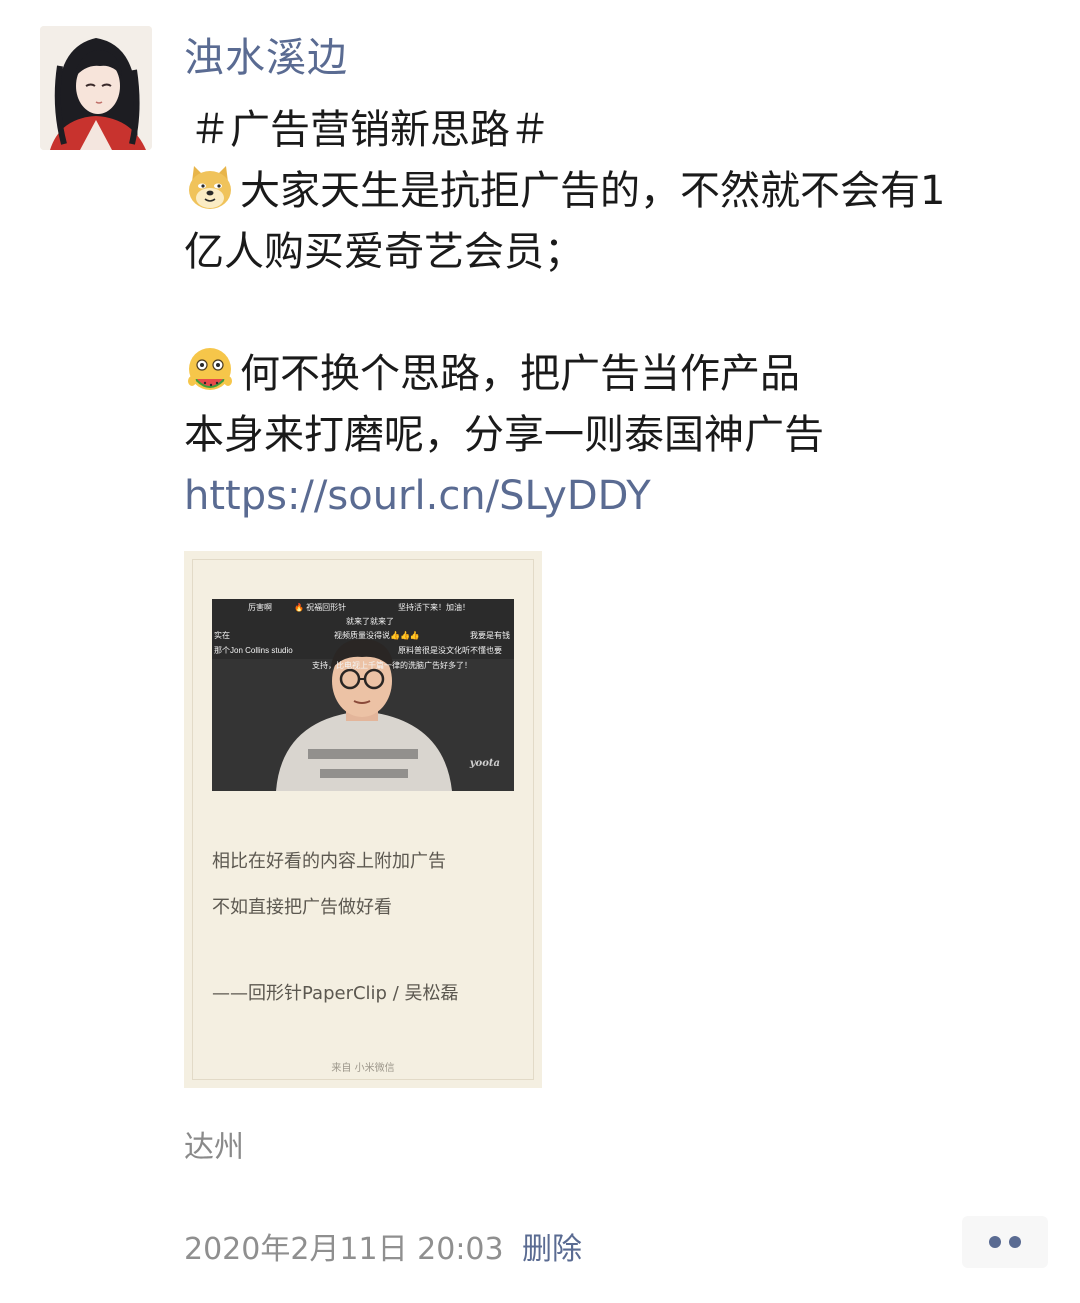 The image size is (1080, 1303). Describe the element at coordinates (335, 993) in the screenshot. I see `quote-attribution: ——回形针PaperClip / 吴松磊` at that location.